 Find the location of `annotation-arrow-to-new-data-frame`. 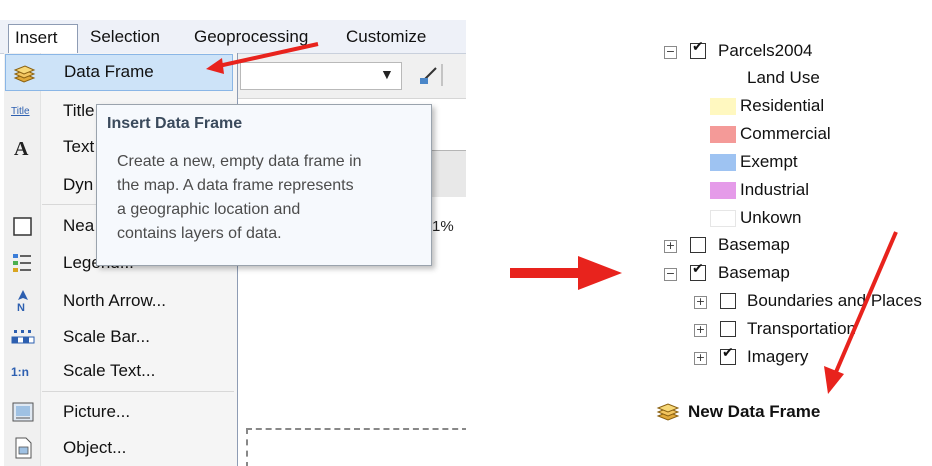

annotation-arrow-to-new-data-frame is located at coordinates (861, 312).